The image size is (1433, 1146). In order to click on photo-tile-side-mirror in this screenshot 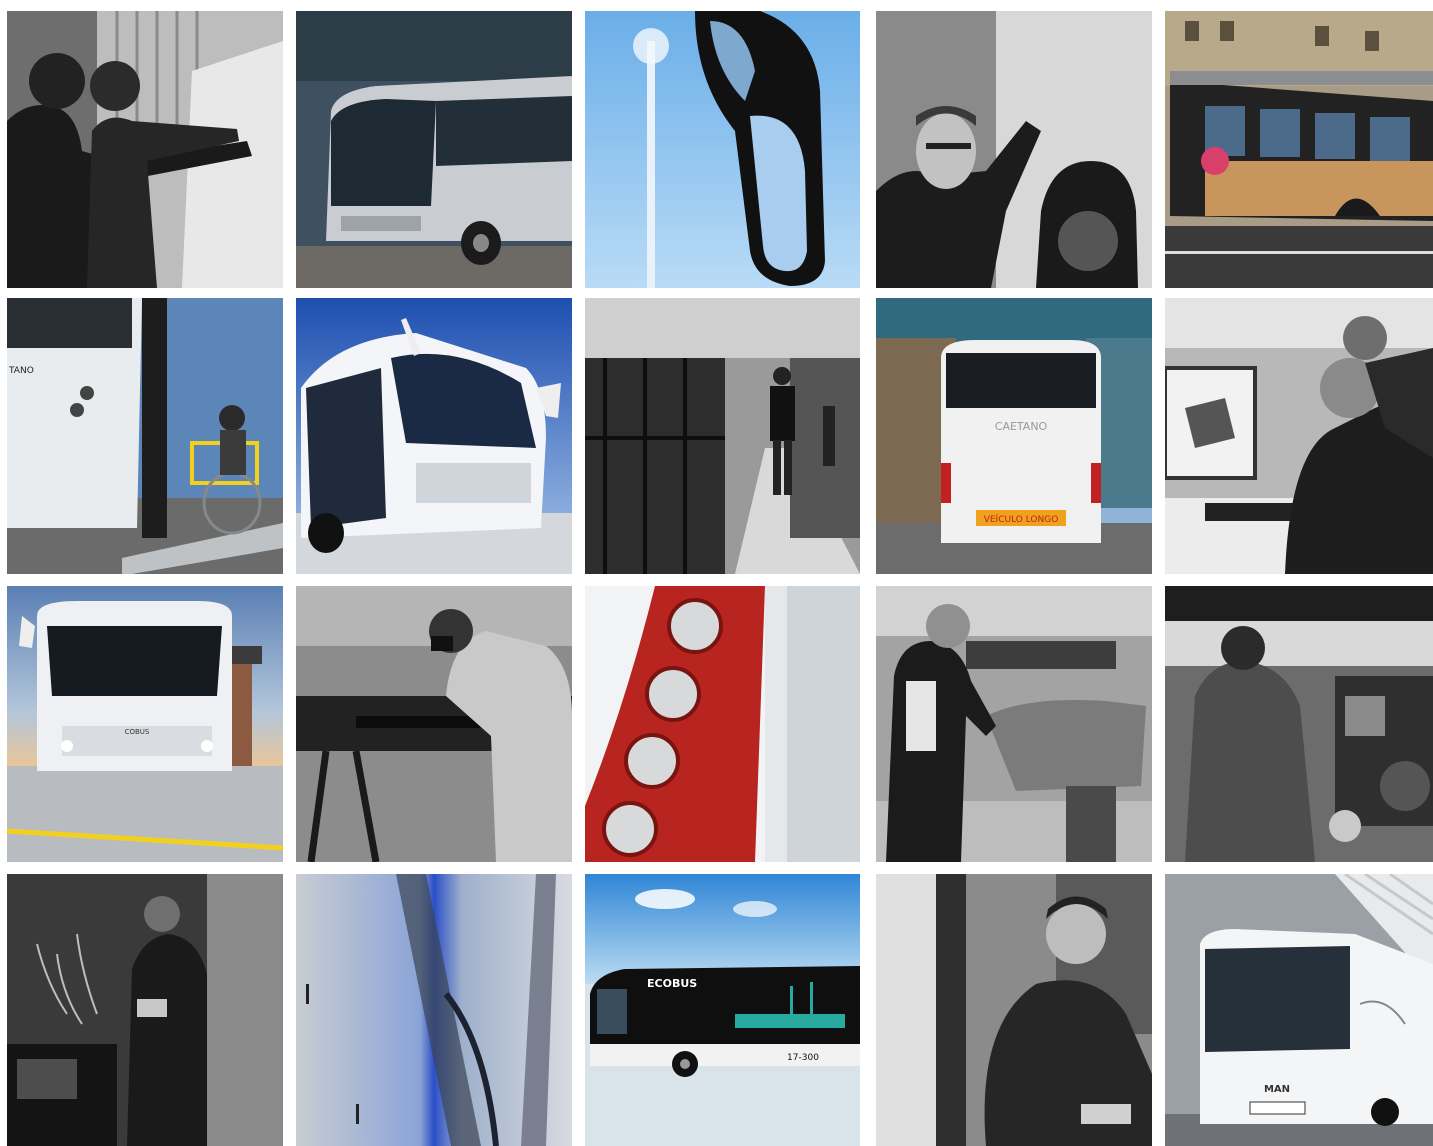, I will do `click(722, 149)`.